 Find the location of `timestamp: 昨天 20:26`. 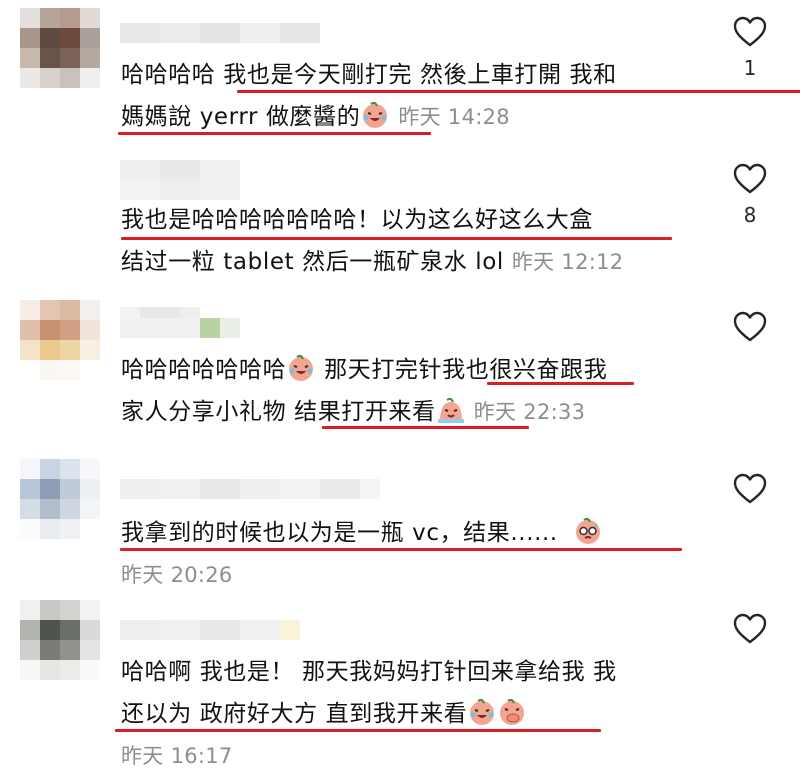

timestamp: 昨天 20:26 is located at coordinates (177, 575).